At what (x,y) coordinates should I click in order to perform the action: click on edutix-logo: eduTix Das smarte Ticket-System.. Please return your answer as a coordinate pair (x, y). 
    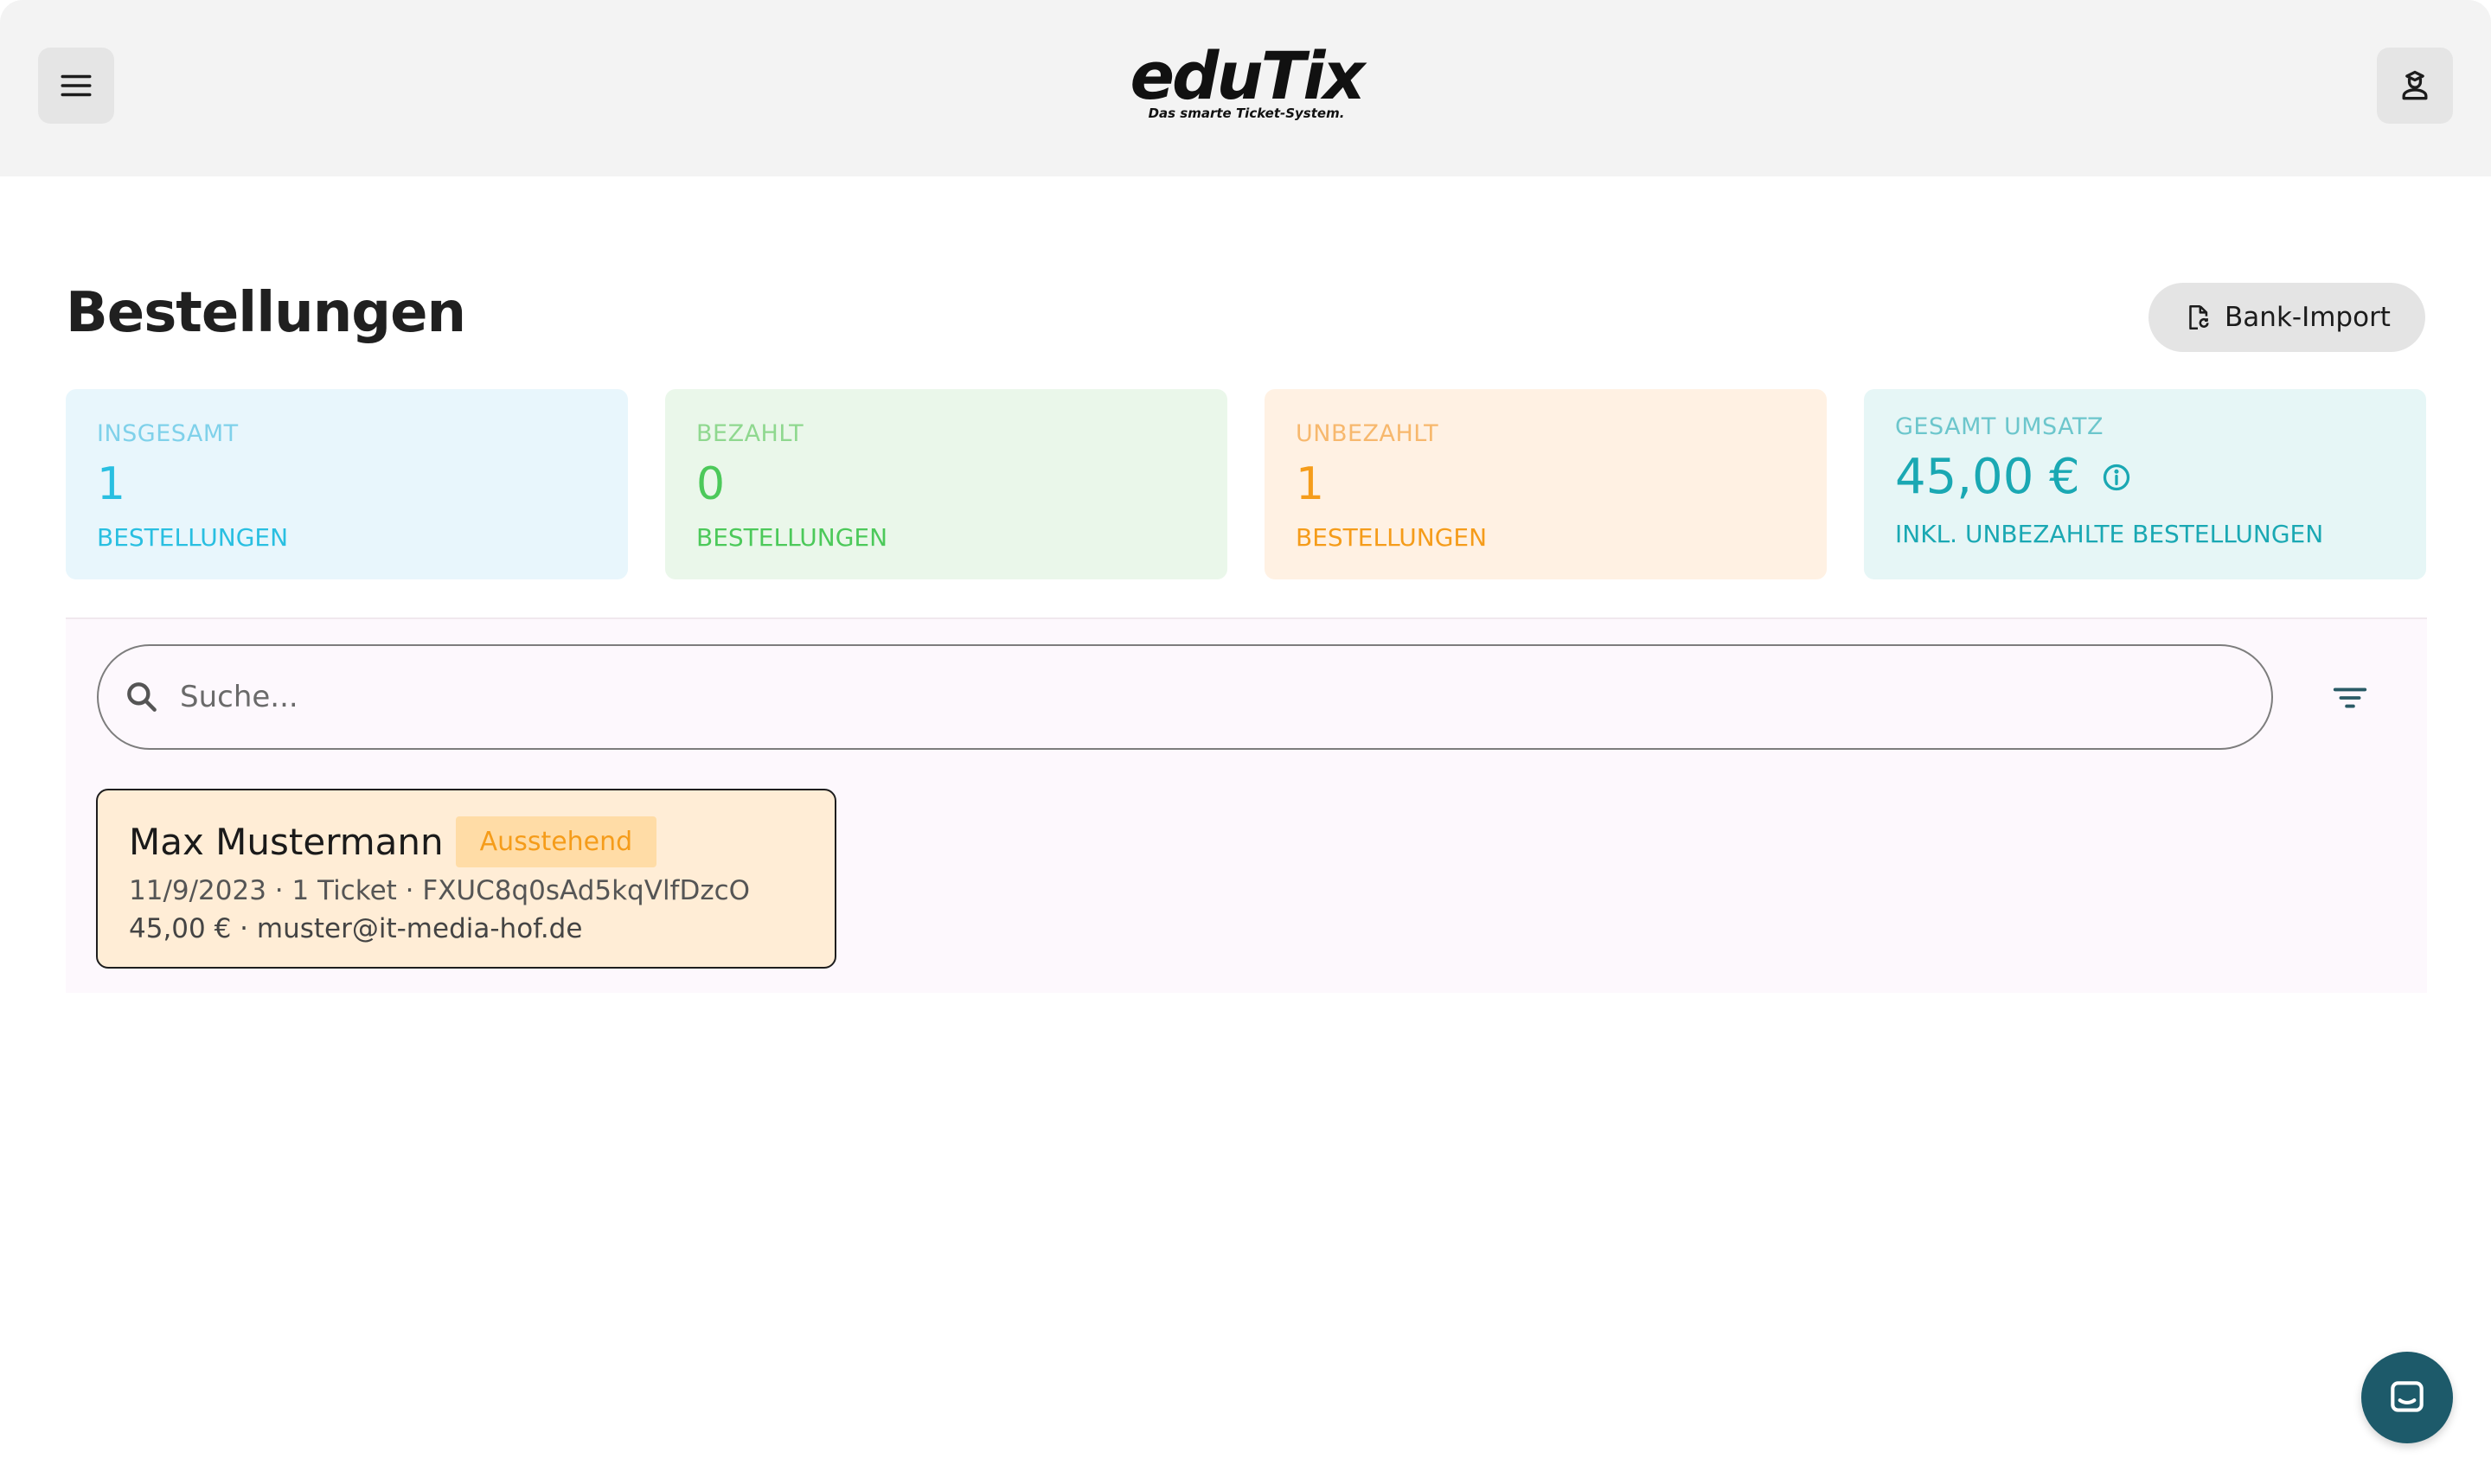
    Looking at the image, I should click on (1248, 83).